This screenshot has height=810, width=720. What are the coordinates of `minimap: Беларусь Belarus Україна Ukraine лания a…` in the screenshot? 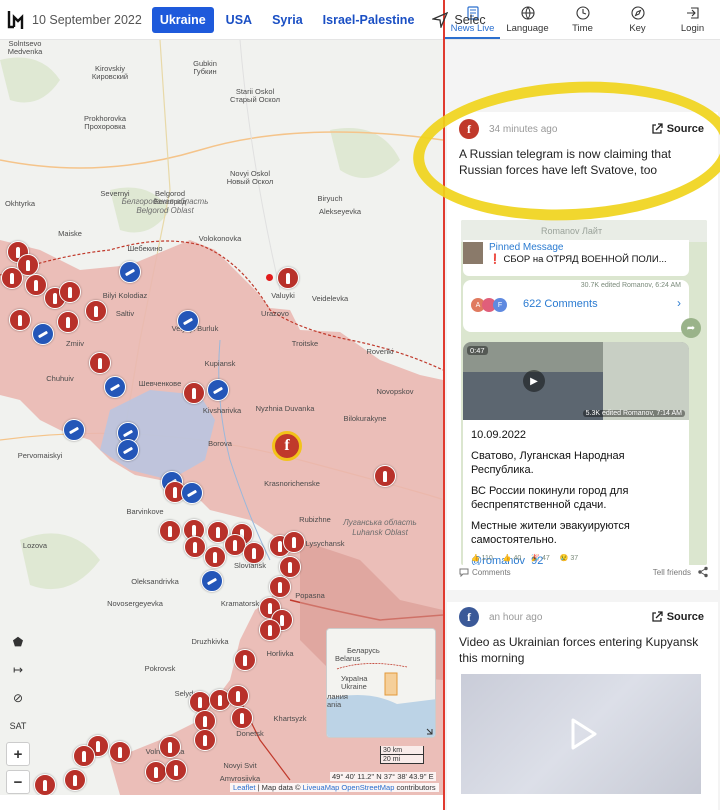 It's located at (381, 683).